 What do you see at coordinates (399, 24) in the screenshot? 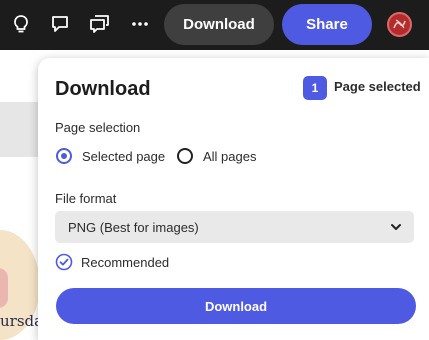
I see `avatar` at bounding box center [399, 24].